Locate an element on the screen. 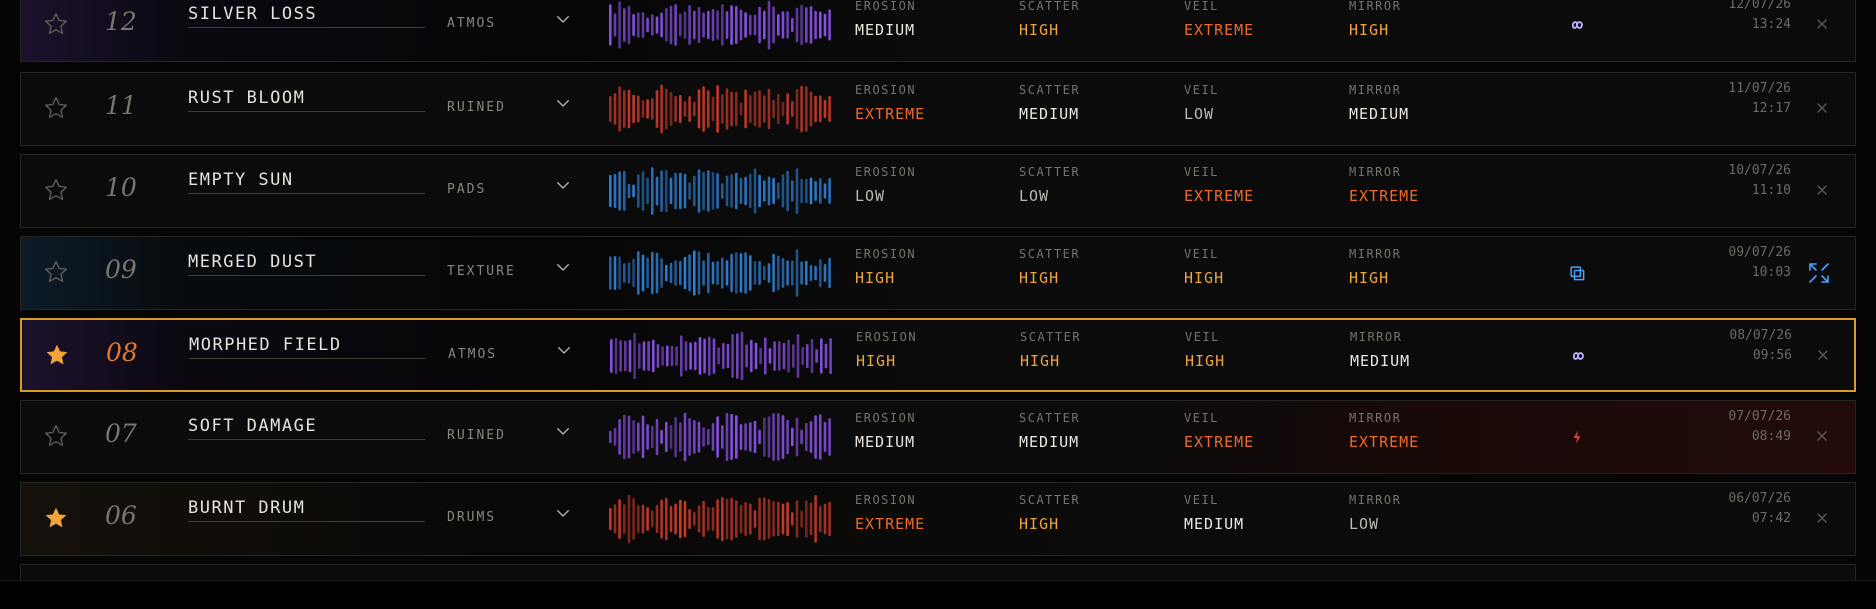 The width and height of the screenshot is (1876, 609). date-text: 07/07/26 is located at coordinates (1759, 416).